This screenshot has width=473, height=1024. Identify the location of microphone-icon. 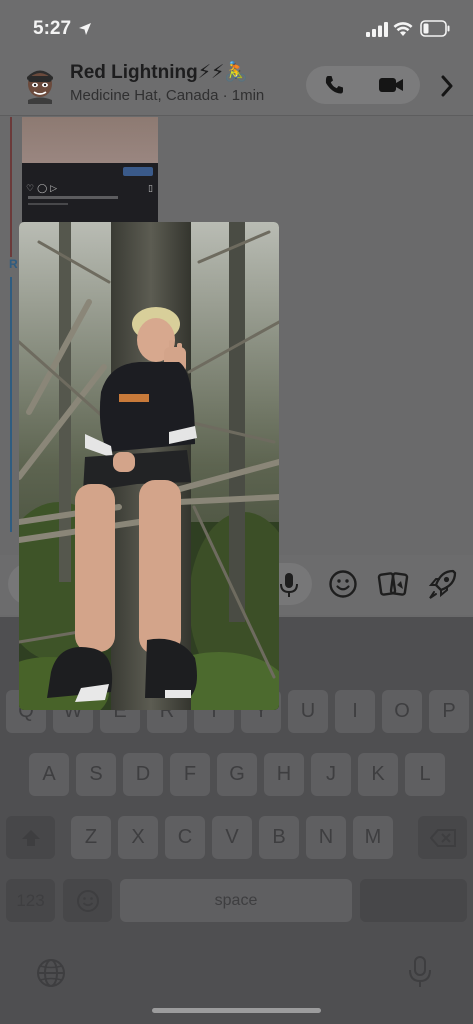
(289, 585).